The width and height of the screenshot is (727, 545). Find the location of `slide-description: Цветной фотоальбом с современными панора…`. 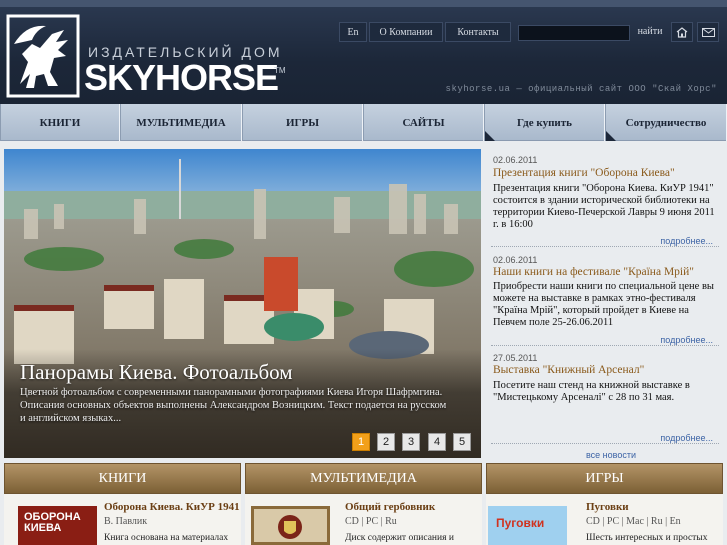

slide-description: Цветной фотоальбом с современными панора… is located at coordinates (233, 405).